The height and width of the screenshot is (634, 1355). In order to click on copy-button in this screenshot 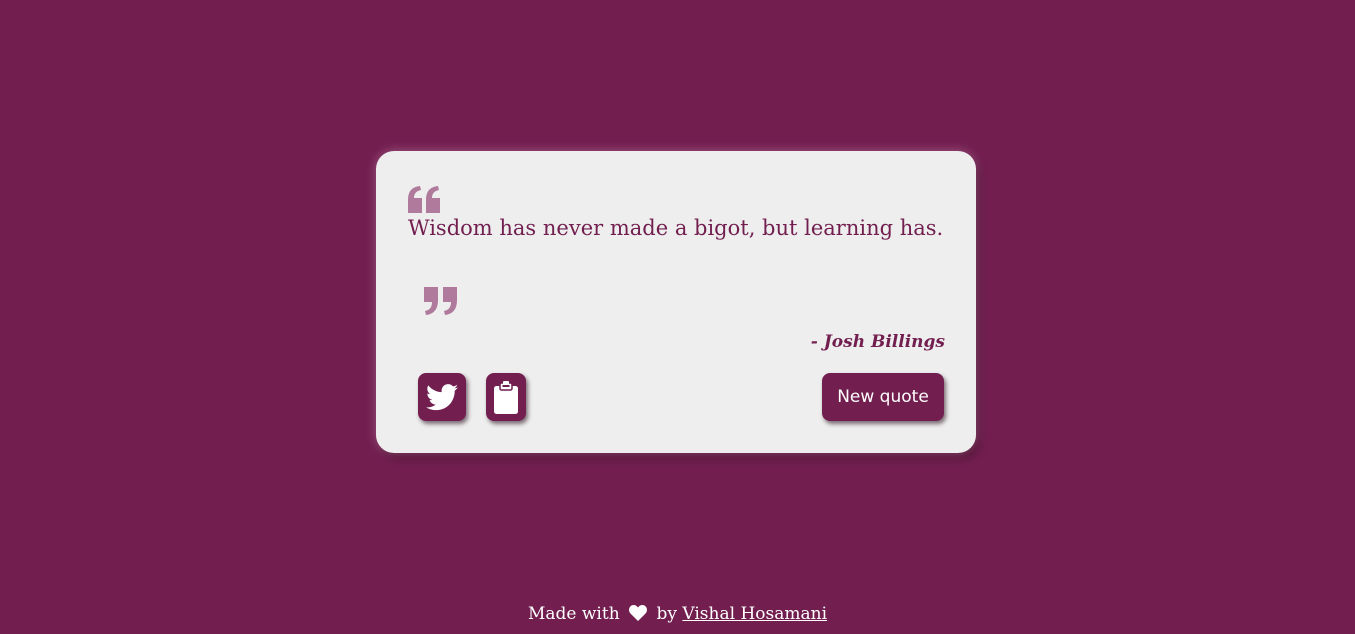, I will do `click(506, 397)`.